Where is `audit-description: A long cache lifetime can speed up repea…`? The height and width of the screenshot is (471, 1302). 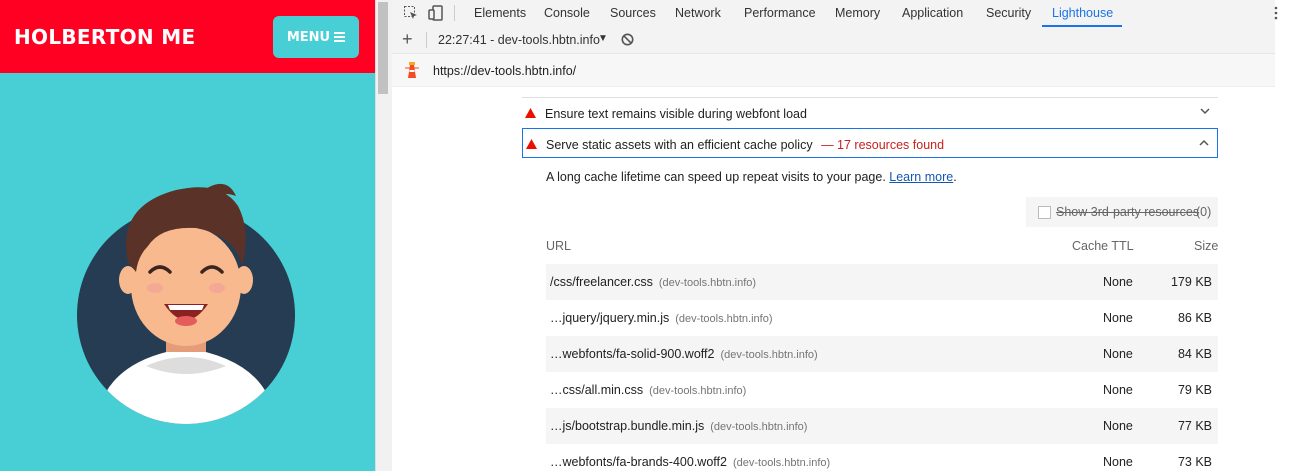 audit-description: A long cache lifetime can speed up repea… is located at coordinates (751, 177).